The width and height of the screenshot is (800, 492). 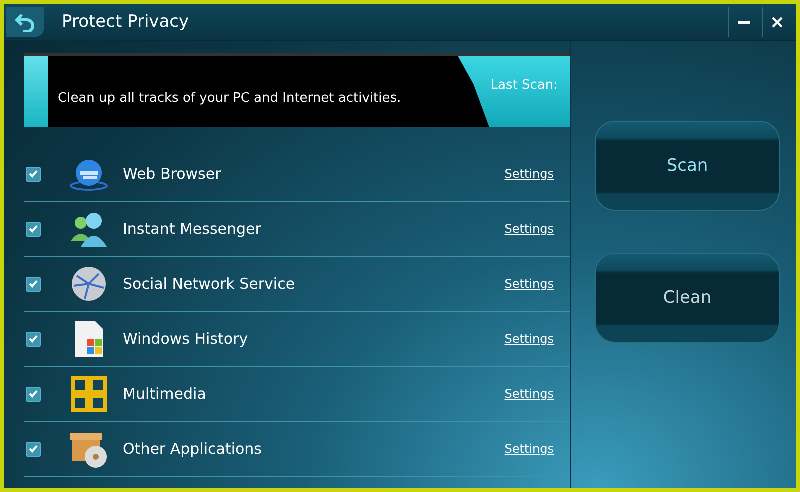 What do you see at coordinates (186, 339) in the screenshot?
I see `category-label: Windows History` at bounding box center [186, 339].